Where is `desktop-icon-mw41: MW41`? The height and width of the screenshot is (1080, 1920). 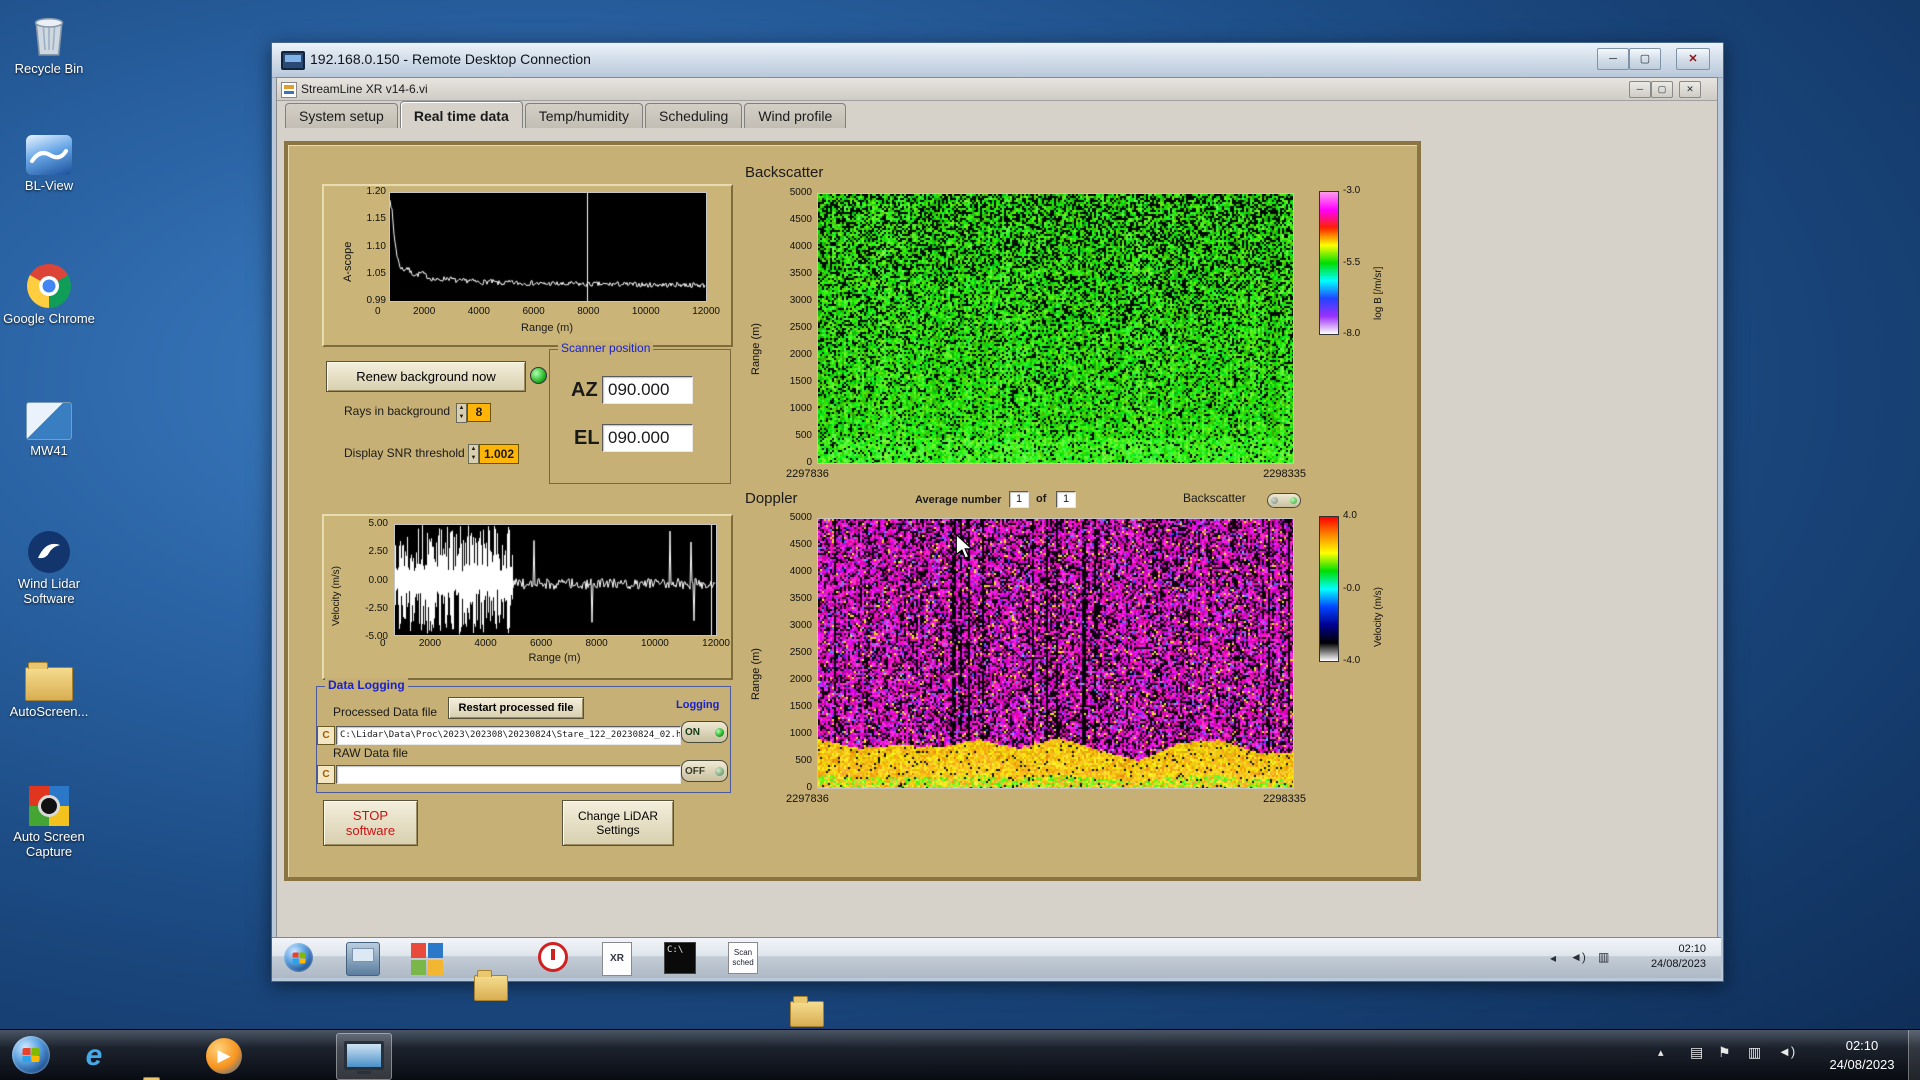
desktop-icon-mw41: MW41 is located at coordinates (49, 430).